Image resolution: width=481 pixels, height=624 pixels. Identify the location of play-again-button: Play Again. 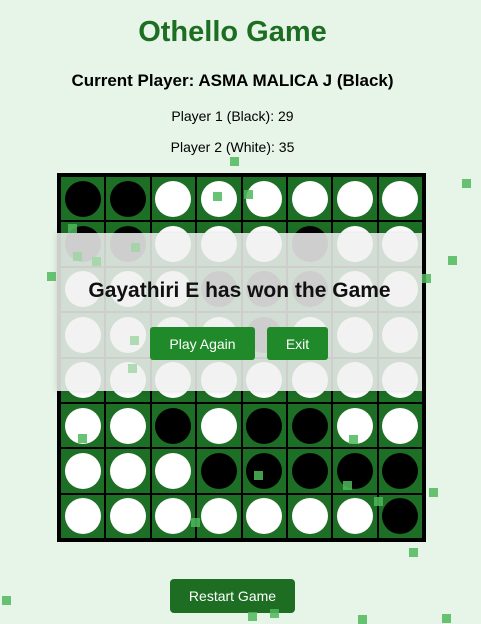
(202, 343).